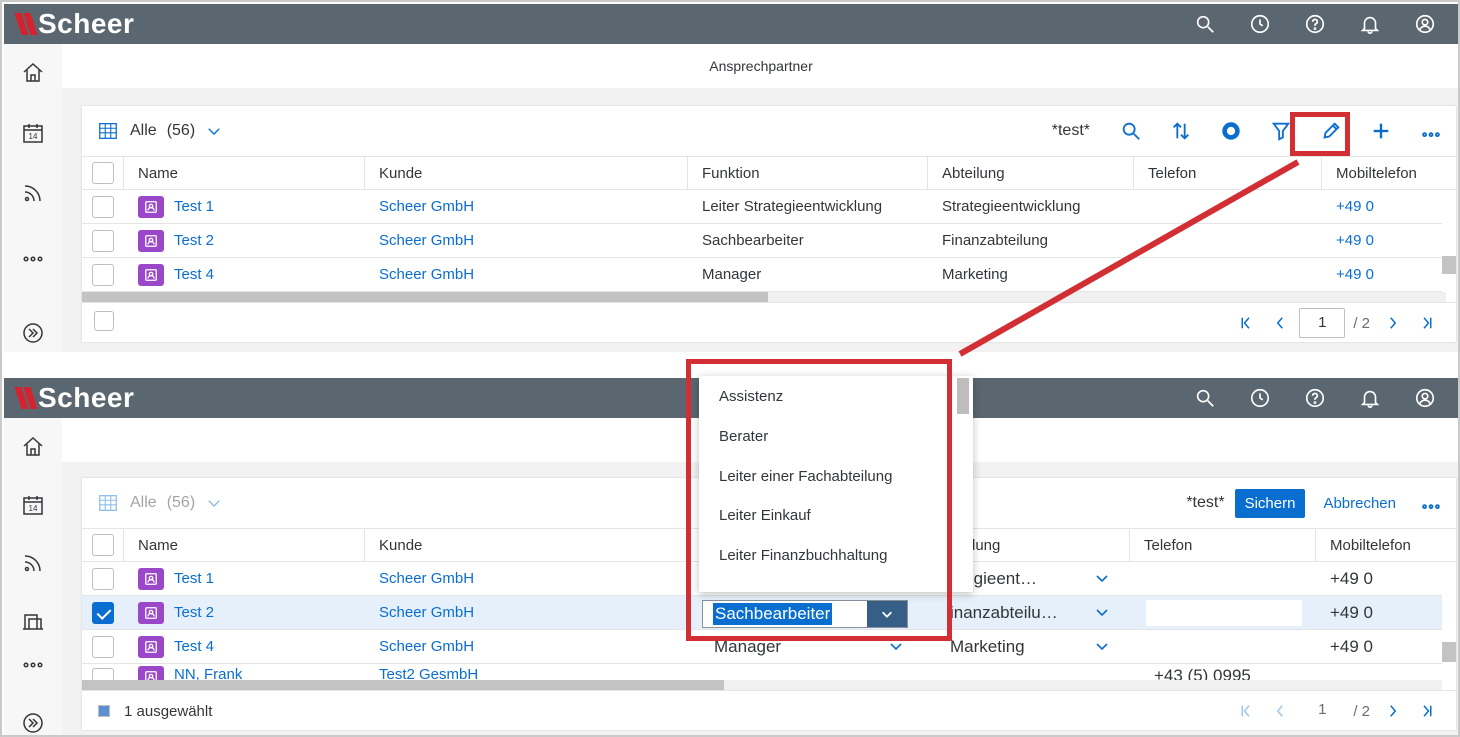  I want to click on dropdown-option: Assistenz, so click(751, 396).